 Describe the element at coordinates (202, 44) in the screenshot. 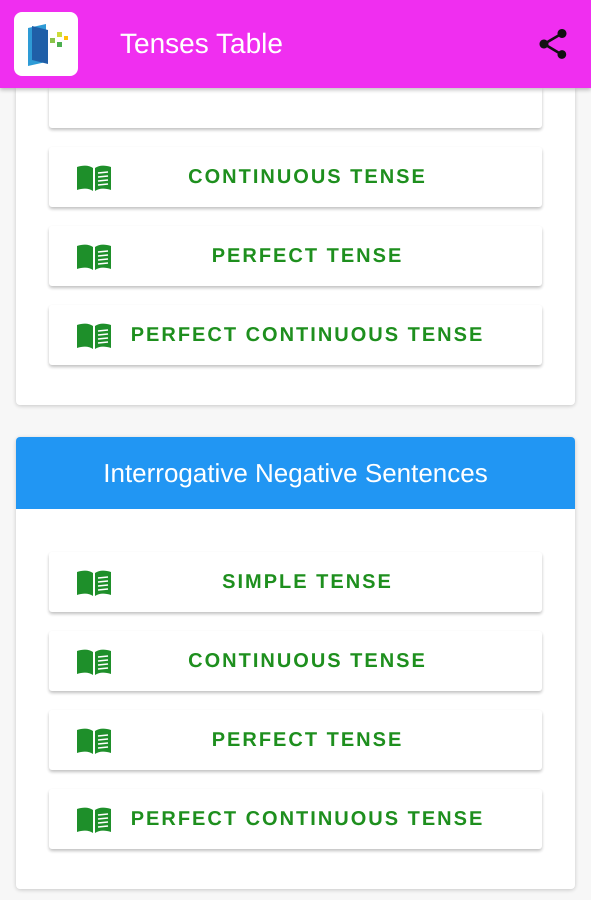

I see `app-title: Tenses Table` at that location.